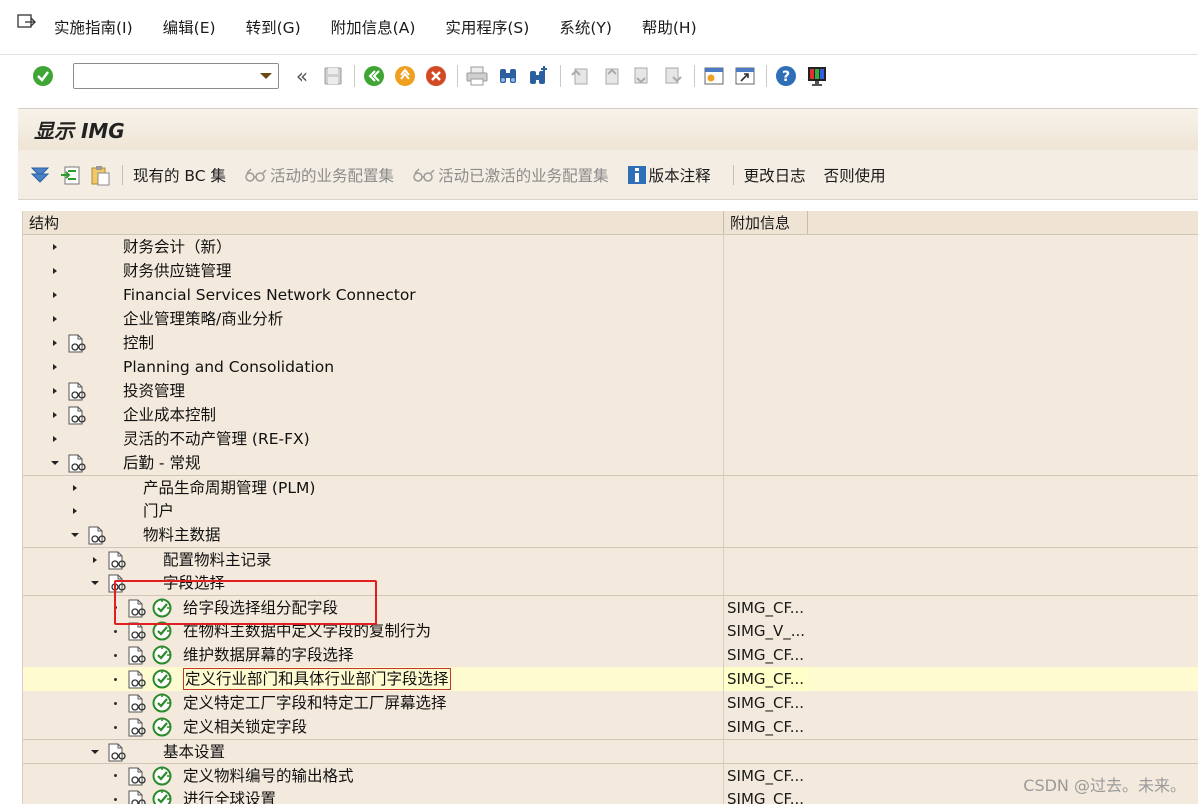  I want to click on tree-node-label: 定义行业部门和具体行业部门字段选择, so click(317, 679).